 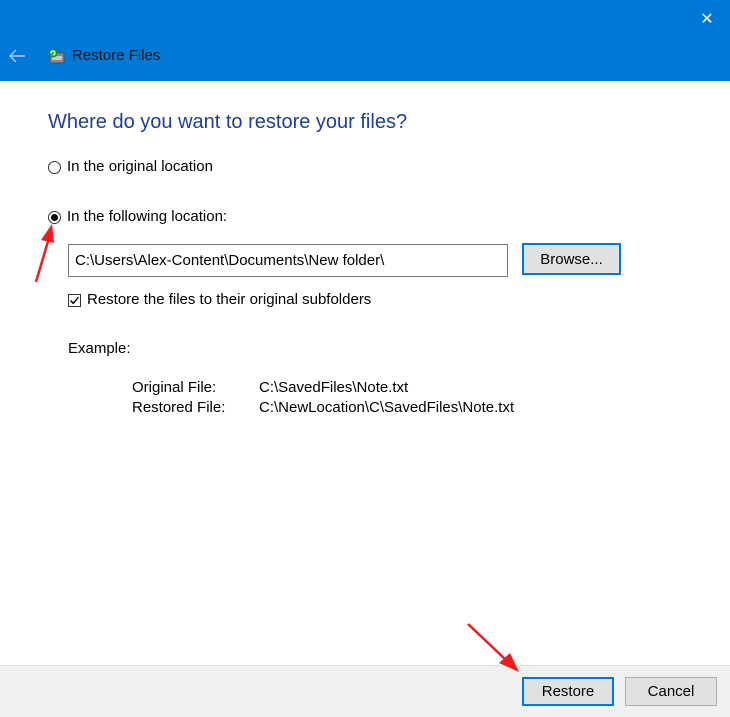 I want to click on subfolders-checkbox, so click(x=74, y=300).